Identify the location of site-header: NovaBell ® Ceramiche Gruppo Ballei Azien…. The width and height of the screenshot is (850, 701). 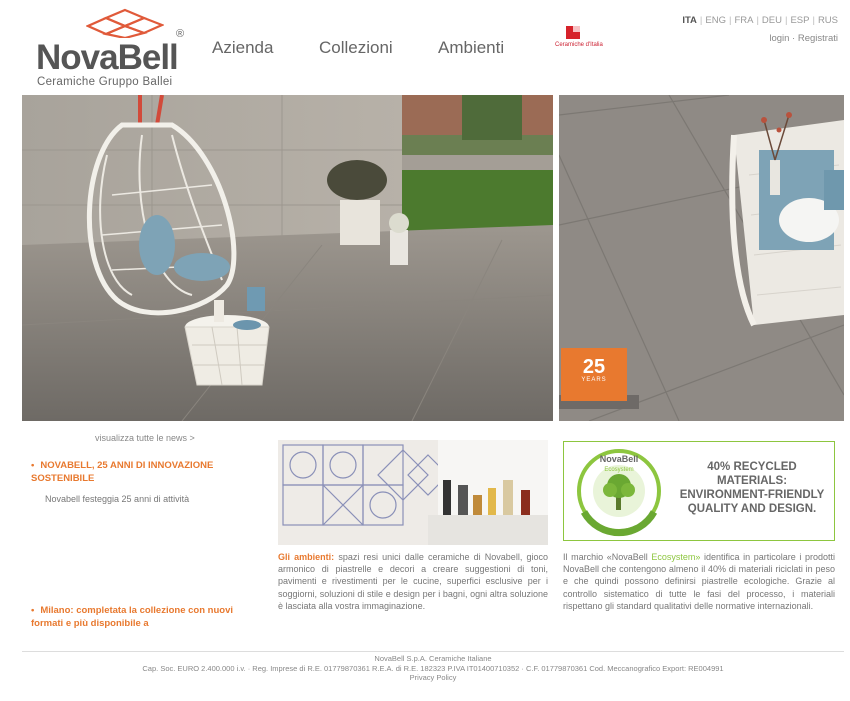
(425, 47).